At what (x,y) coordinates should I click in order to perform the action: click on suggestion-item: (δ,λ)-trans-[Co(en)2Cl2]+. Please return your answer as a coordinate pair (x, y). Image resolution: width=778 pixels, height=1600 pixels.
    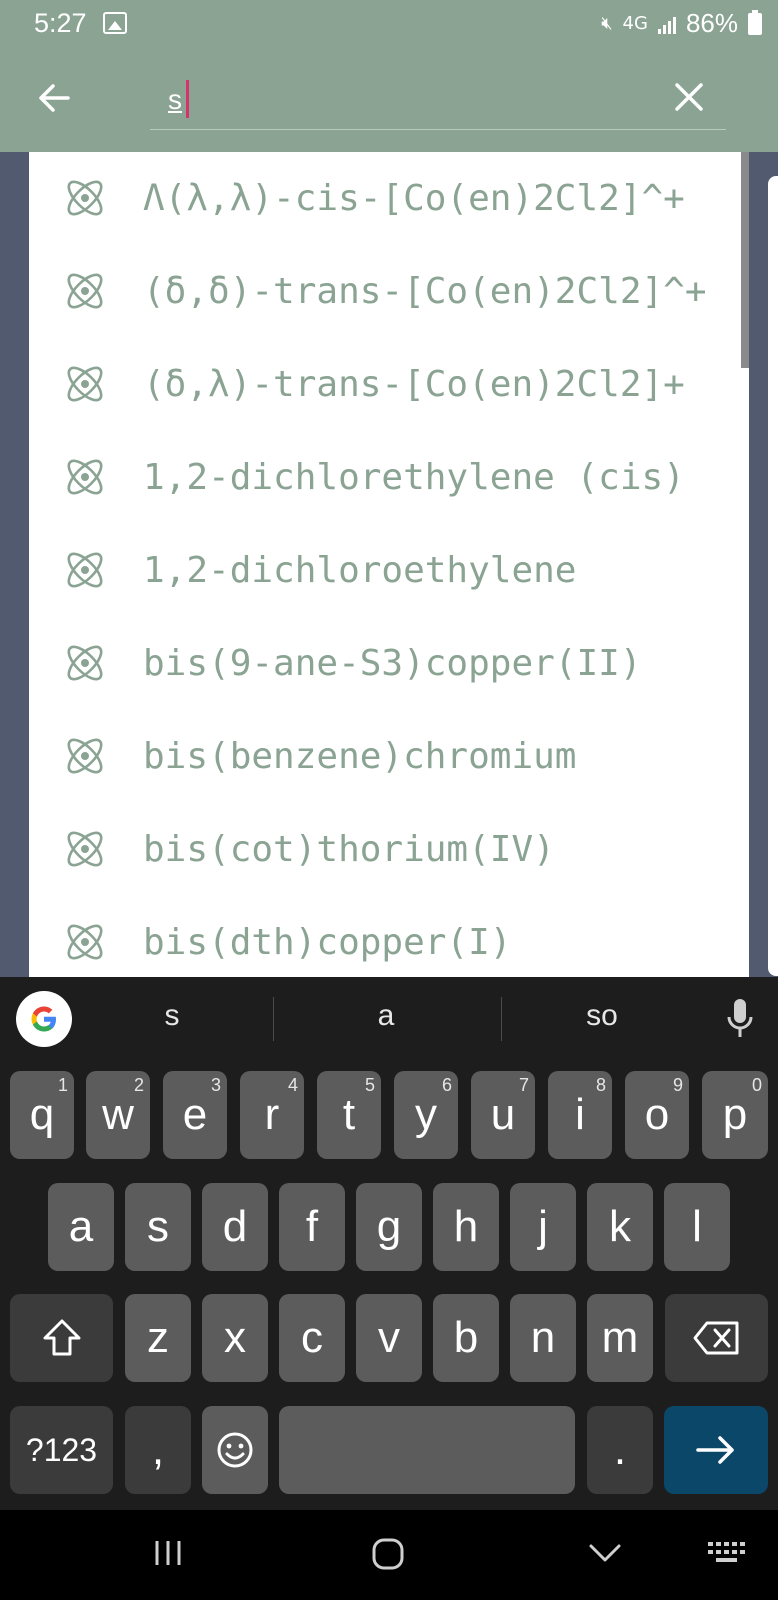
    Looking at the image, I should click on (389, 385).